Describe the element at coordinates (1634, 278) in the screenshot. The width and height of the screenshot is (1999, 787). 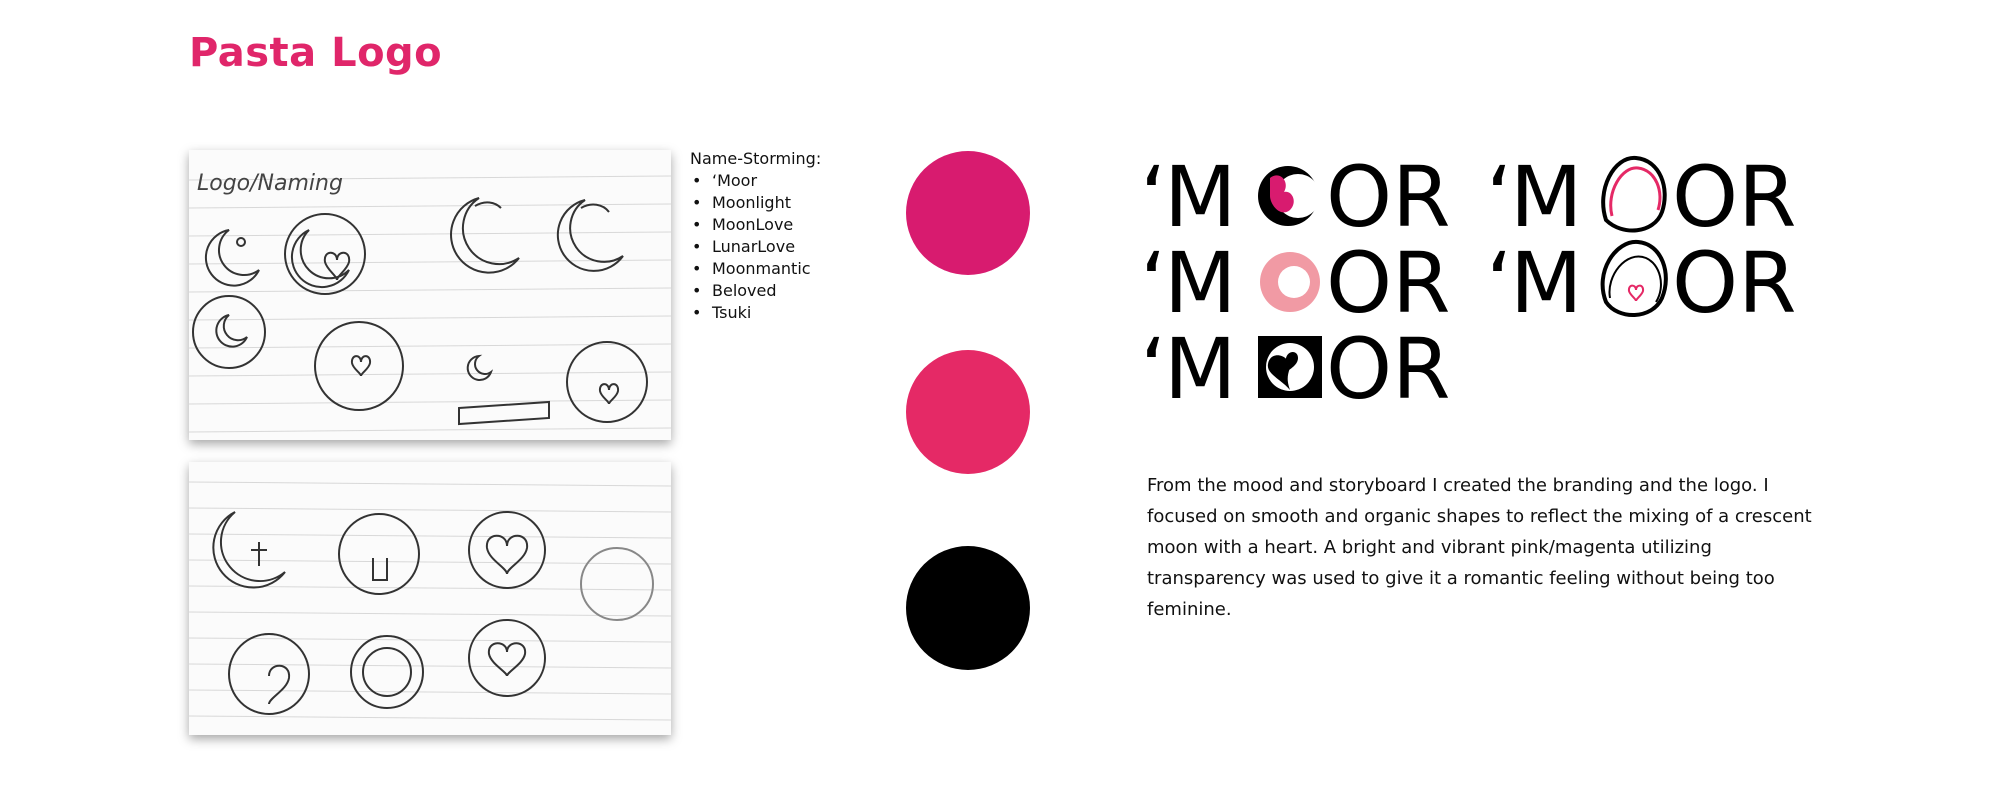
I see `scribble-heart-icon` at that location.